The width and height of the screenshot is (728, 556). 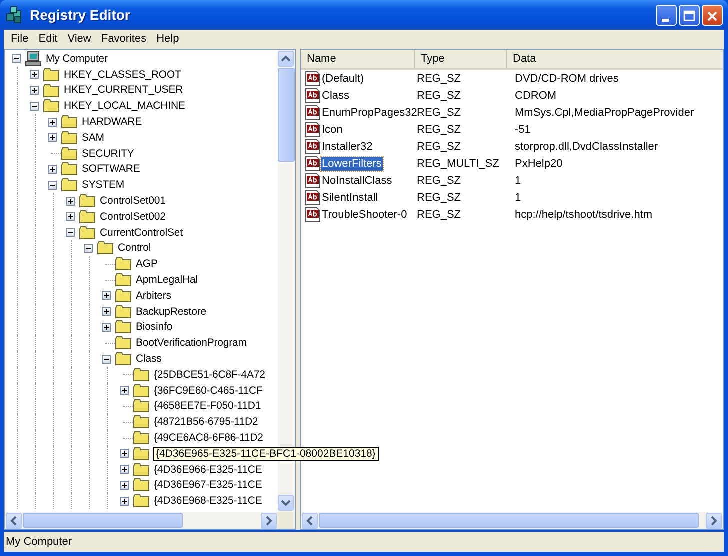 I want to click on tooltip: {4D36E965-E325-11CE-BFC1-08002BE10318}, so click(x=266, y=454).